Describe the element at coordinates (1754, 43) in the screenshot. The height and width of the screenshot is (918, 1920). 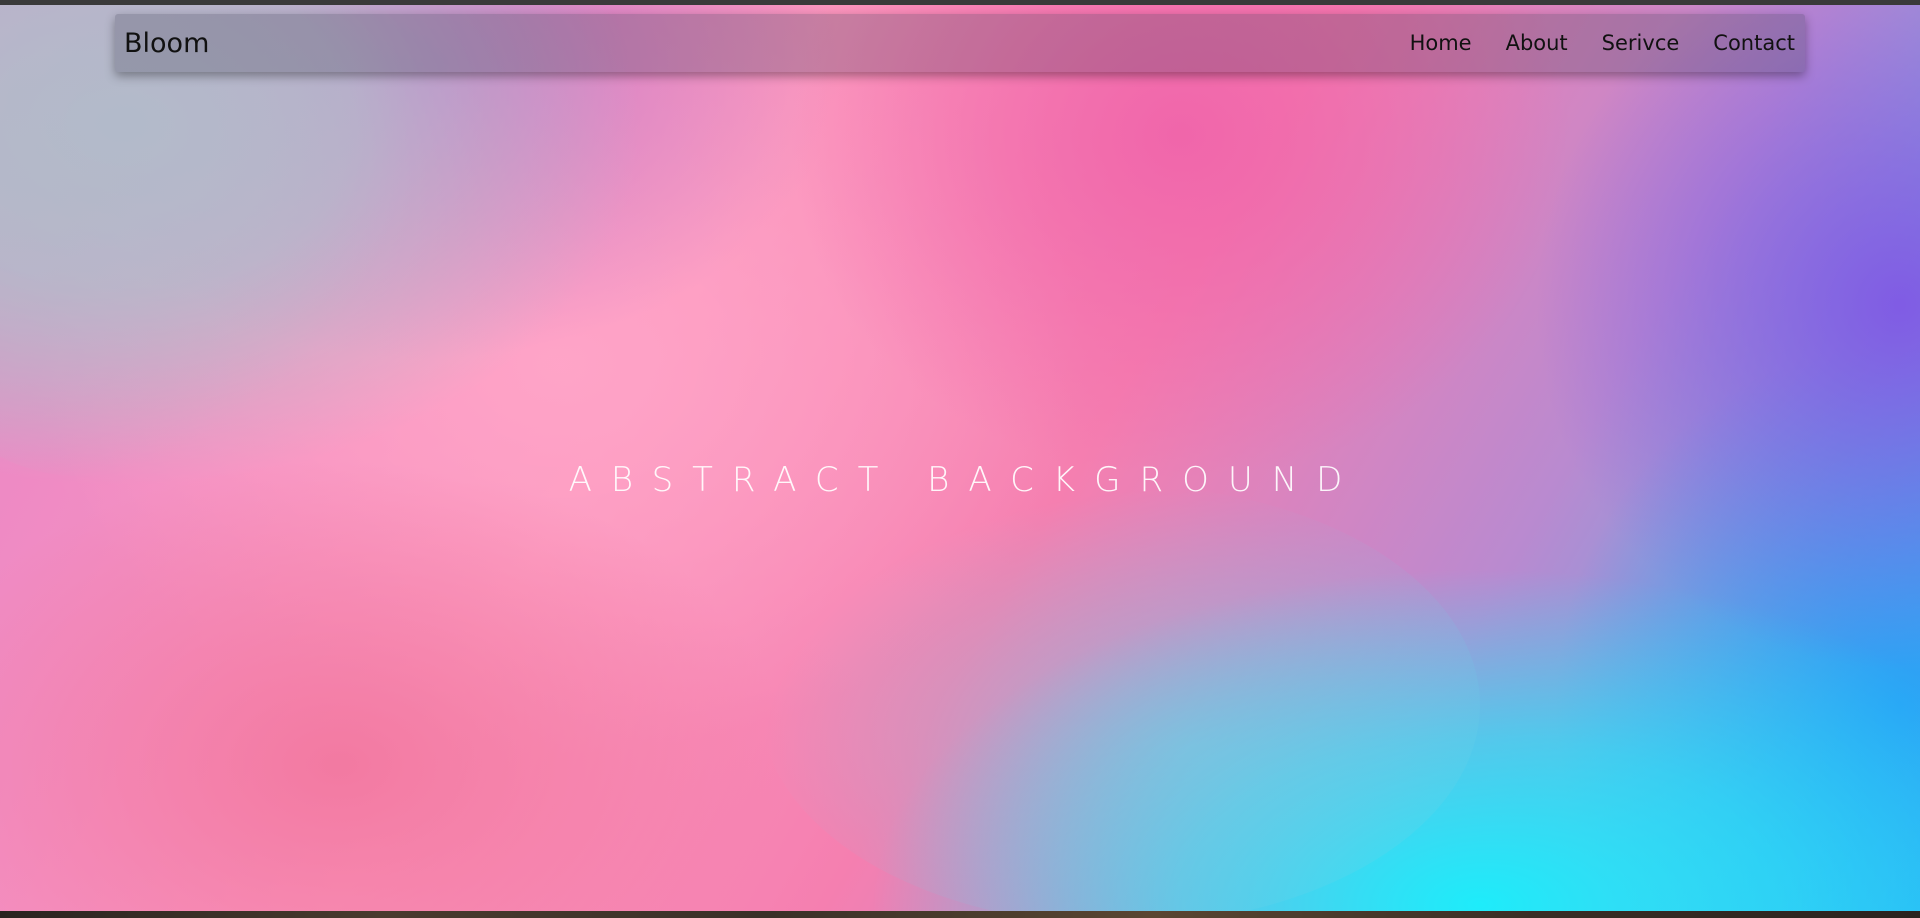
I see `nav-link-contact: Contact` at that location.